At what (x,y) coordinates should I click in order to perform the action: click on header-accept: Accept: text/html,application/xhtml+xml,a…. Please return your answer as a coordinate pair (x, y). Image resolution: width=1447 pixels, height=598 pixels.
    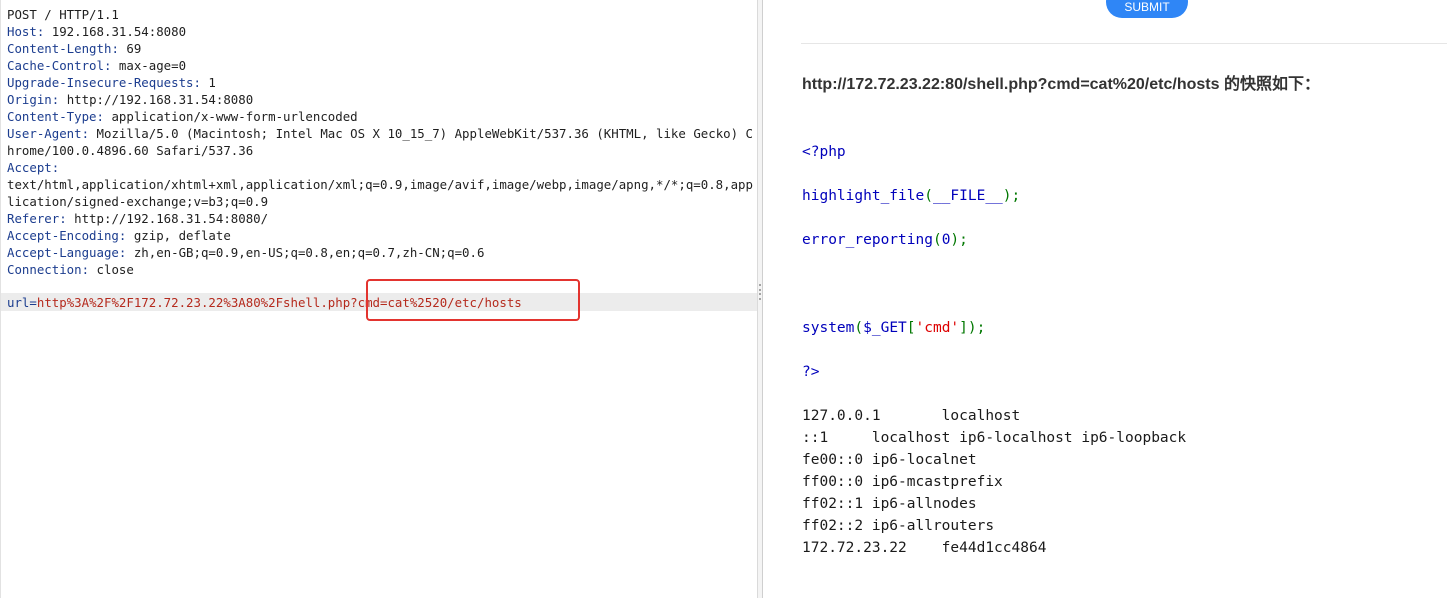
    Looking at the image, I should click on (380, 184).